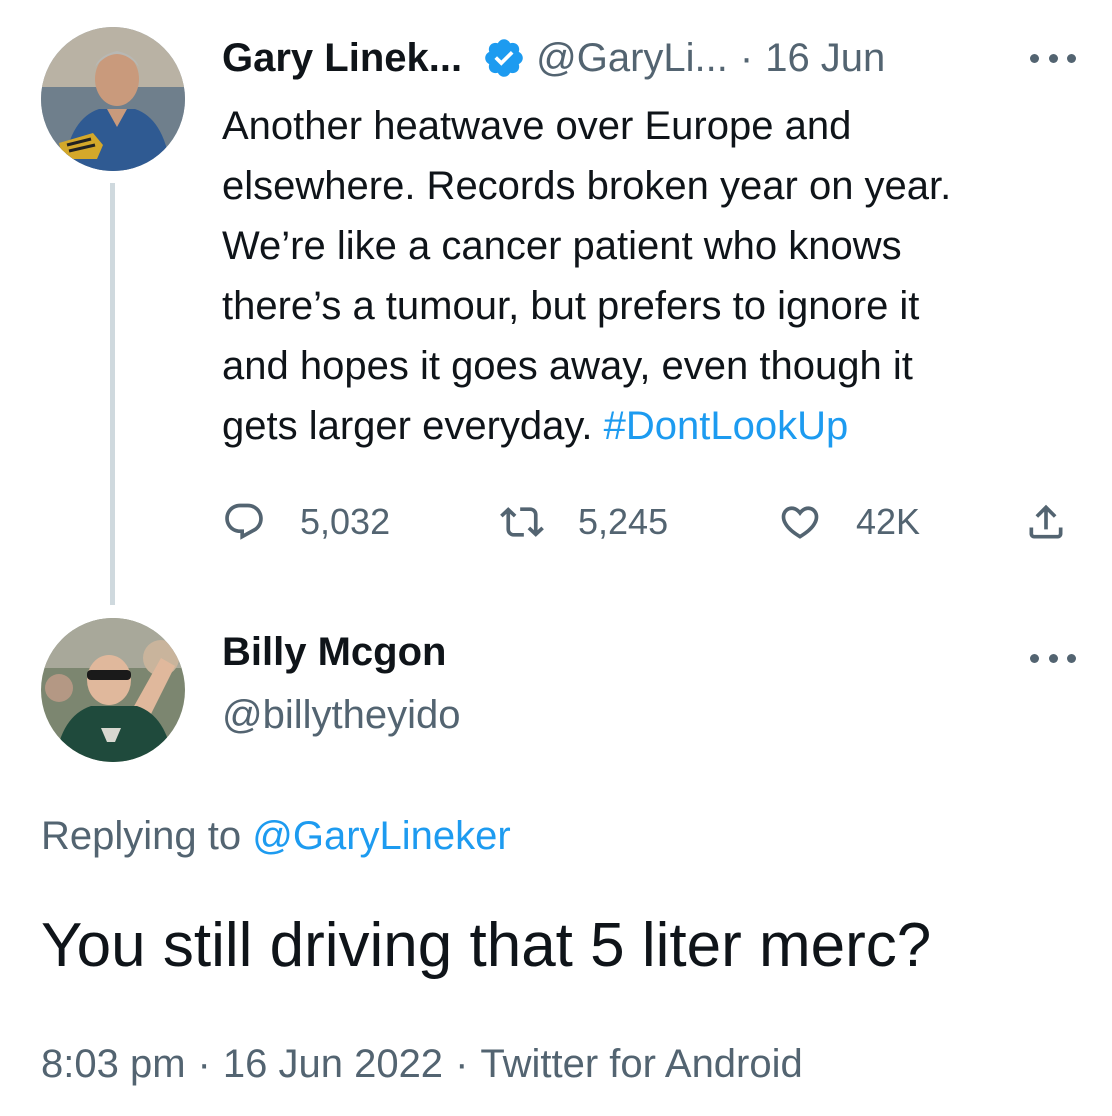  I want to click on author-avatar, so click(113, 99).